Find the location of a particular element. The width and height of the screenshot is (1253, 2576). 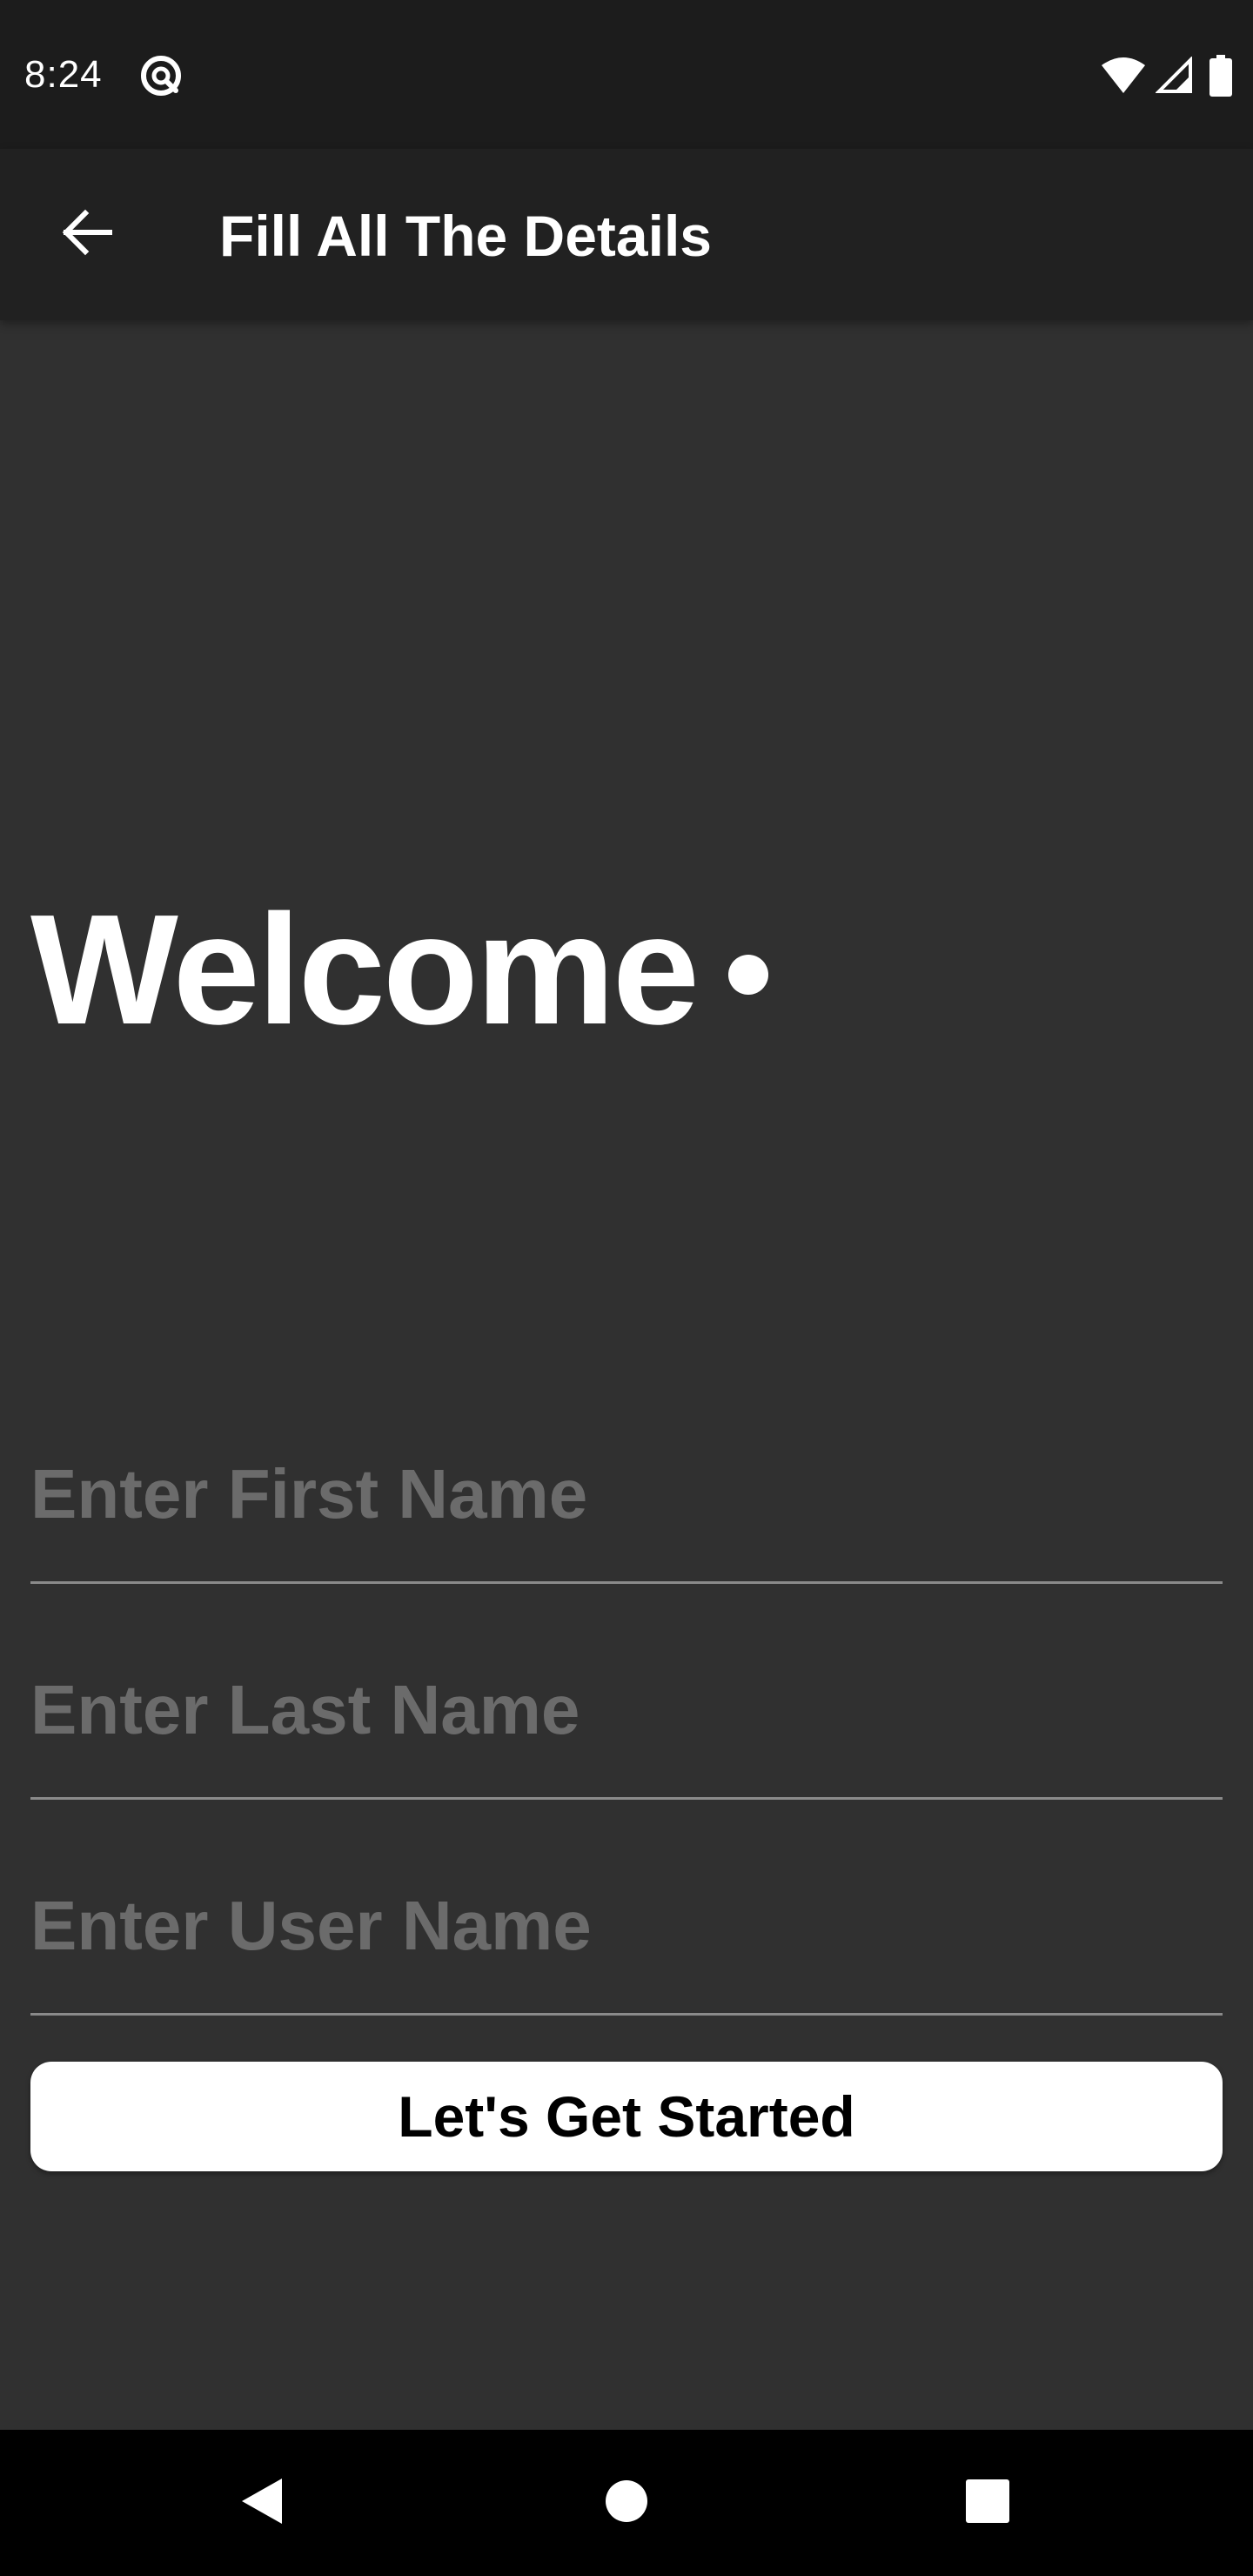

back-button is located at coordinates (87, 234).